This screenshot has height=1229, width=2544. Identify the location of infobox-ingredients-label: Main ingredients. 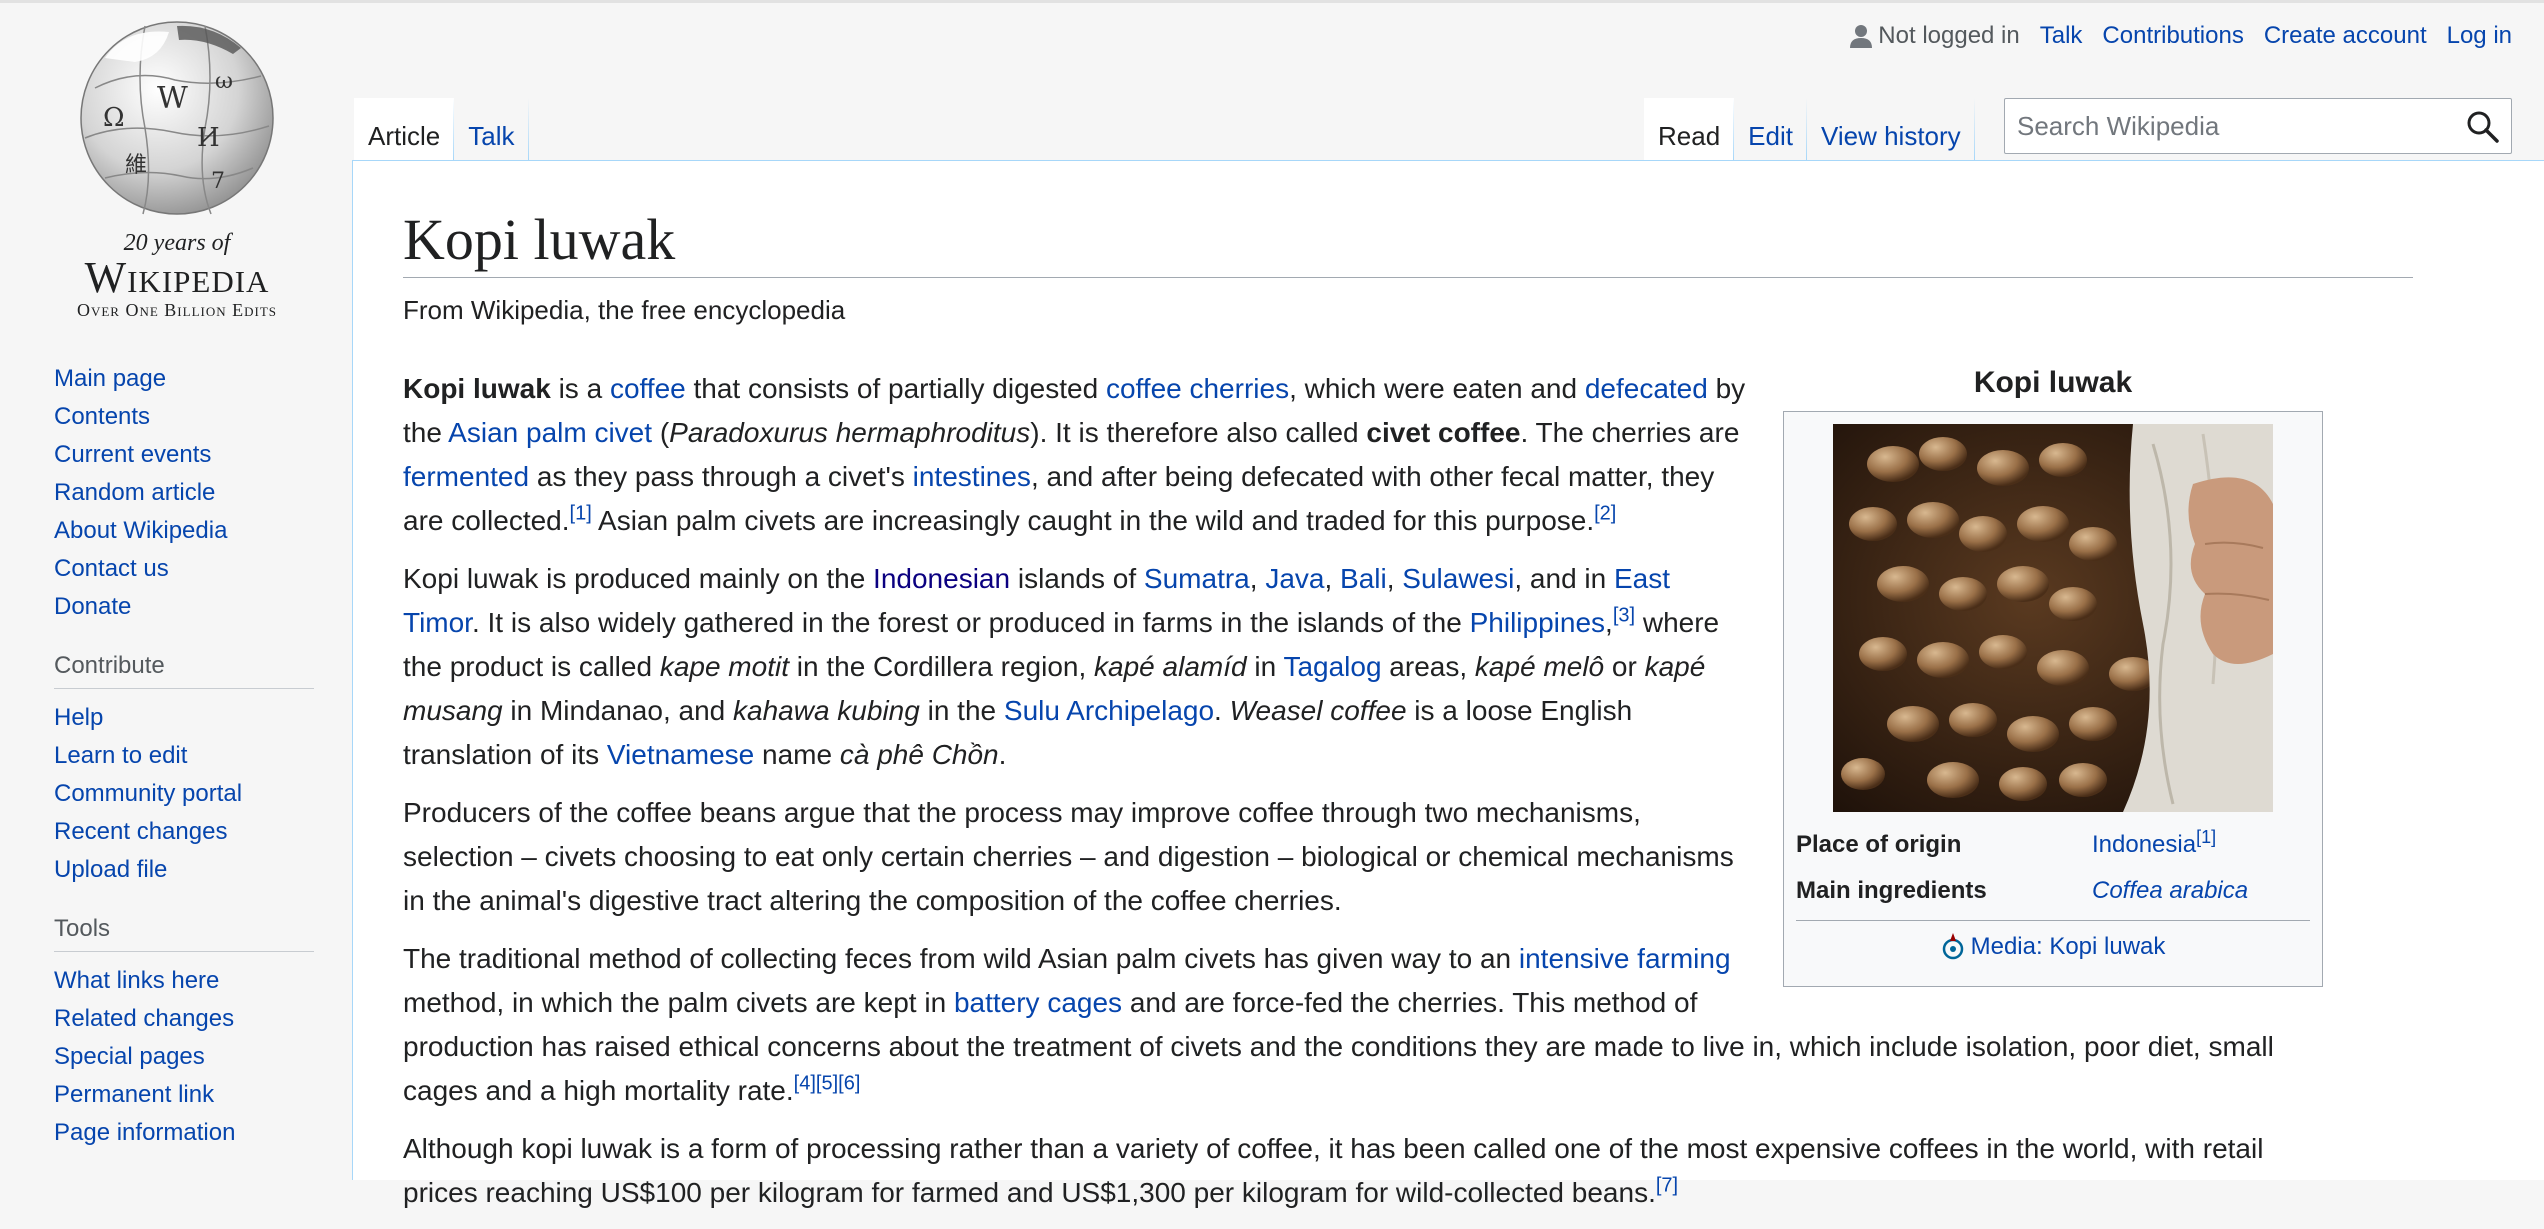
(1891, 890).